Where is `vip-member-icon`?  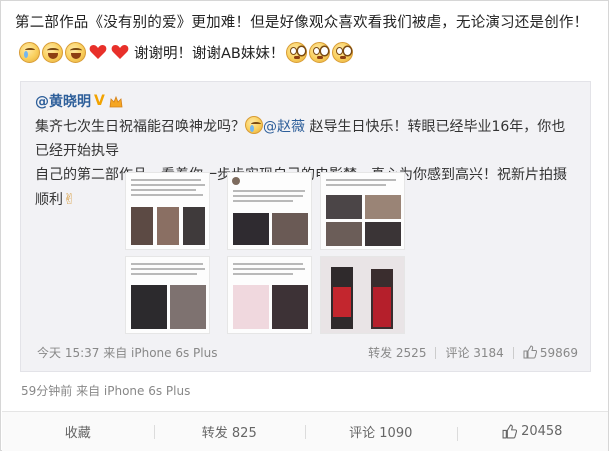 vip-member-icon is located at coordinates (116, 101).